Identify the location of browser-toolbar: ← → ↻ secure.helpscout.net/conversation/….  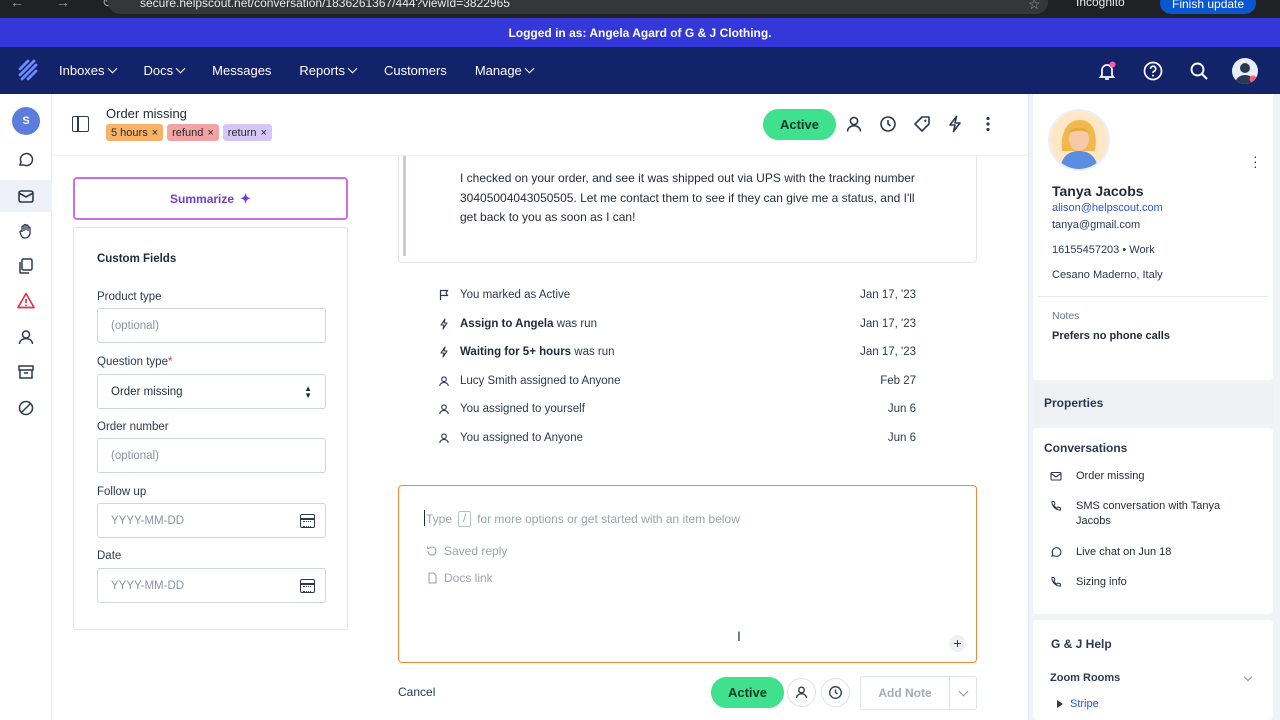
(640, 9).